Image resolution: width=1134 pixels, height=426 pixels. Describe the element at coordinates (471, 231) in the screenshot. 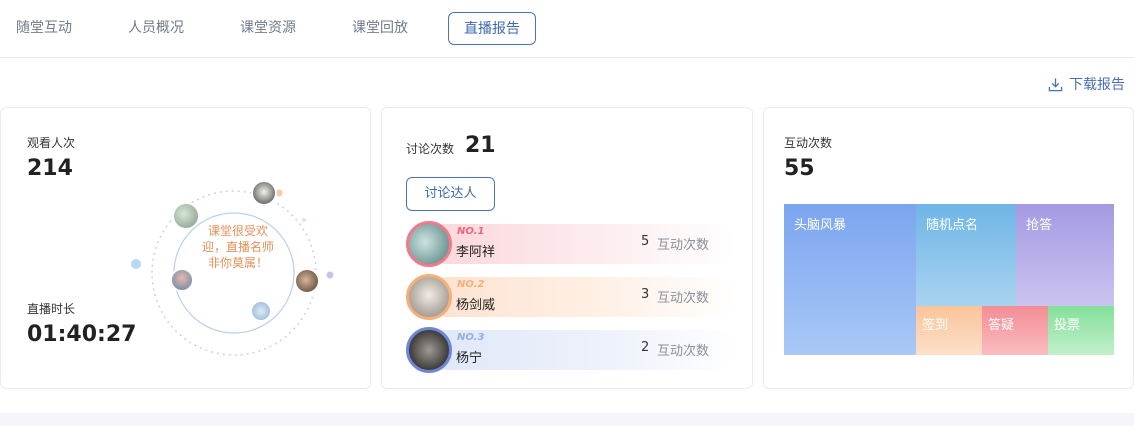

I see `rank-number: NO.1` at that location.